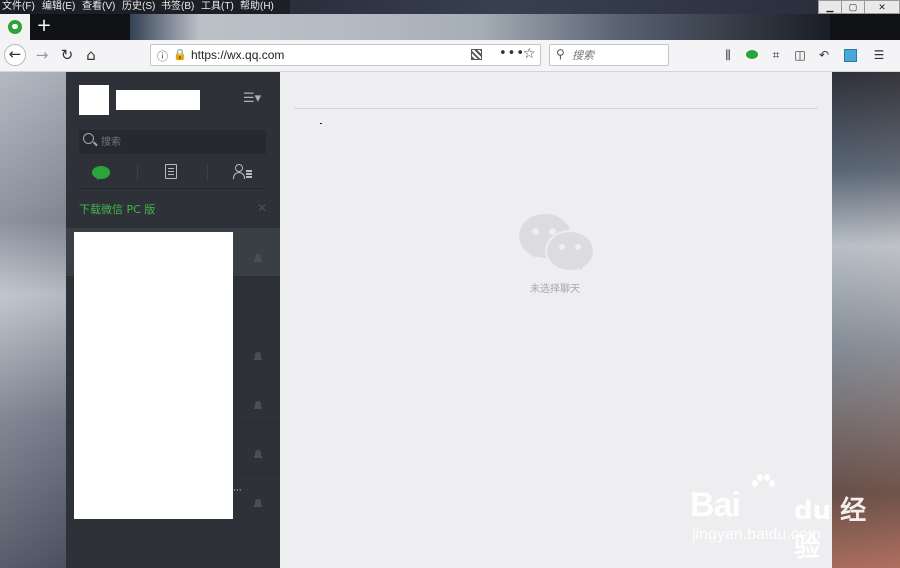  What do you see at coordinates (715, 505) in the screenshot?
I see `watermark-brand: Bai` at bounding box center [715, 505].